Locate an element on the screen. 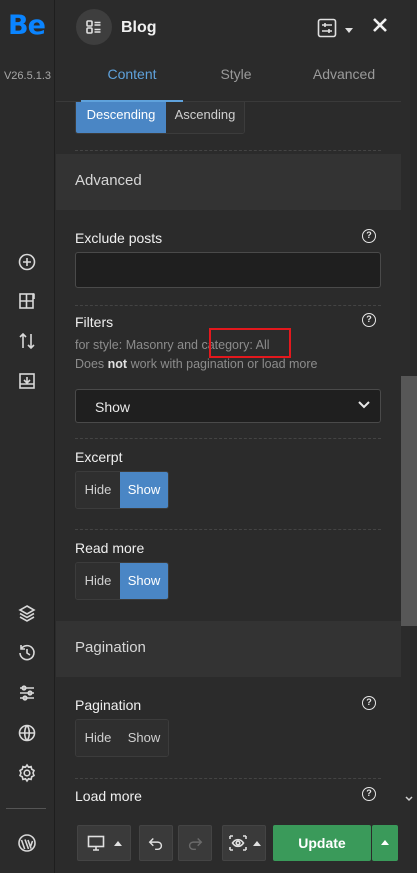 The image size is (417, 873). read-more-hide-button: Hide is located at coordinates (98, 581).